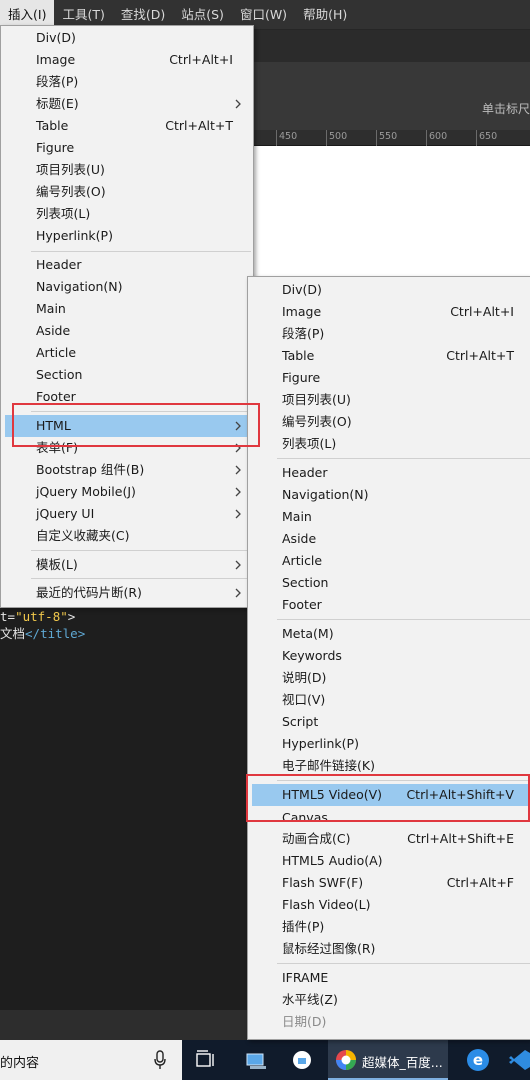 This screenshot has width=530, height=1080. Describe the element at coordinates (391, 634) in the screenshot. I see `menu-item-meta: Meta(M)` at that location.